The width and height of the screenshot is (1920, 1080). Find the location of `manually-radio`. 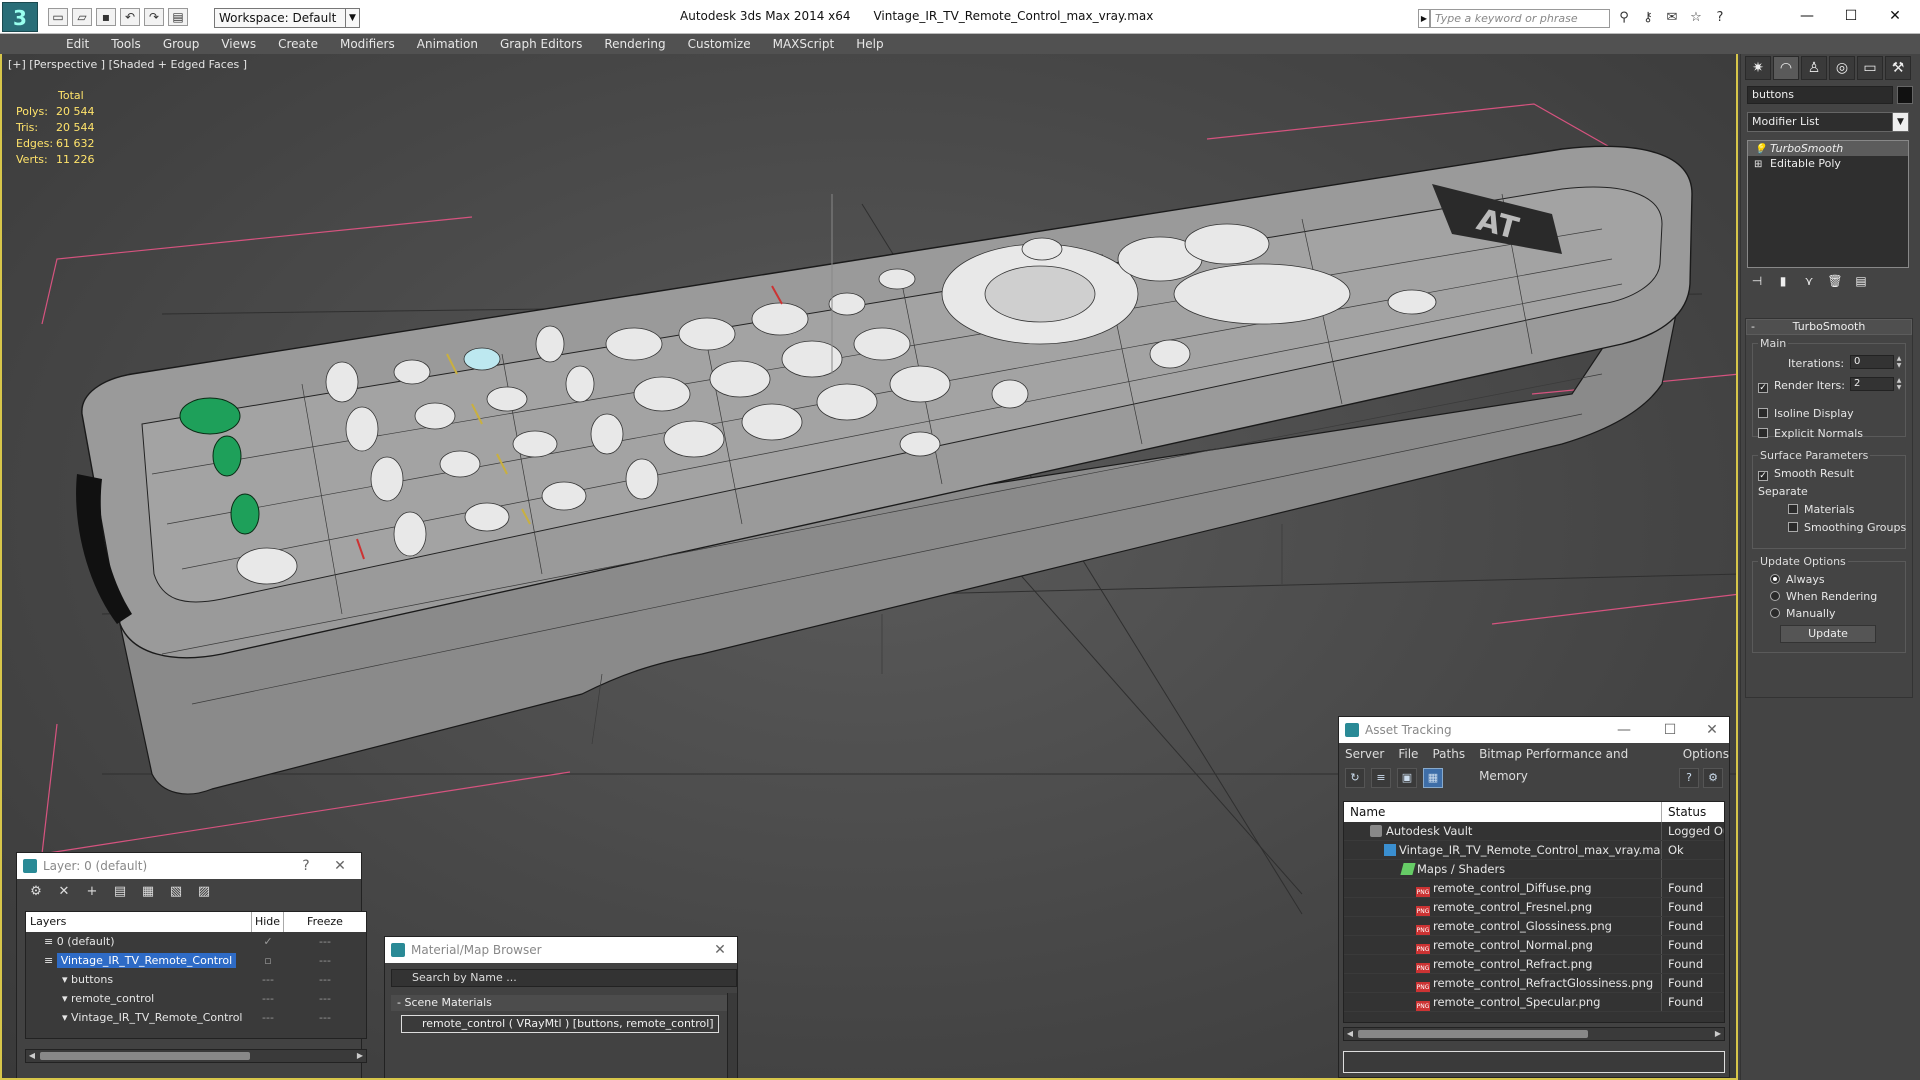

manually-radio is located at coordinates (1775, 613).